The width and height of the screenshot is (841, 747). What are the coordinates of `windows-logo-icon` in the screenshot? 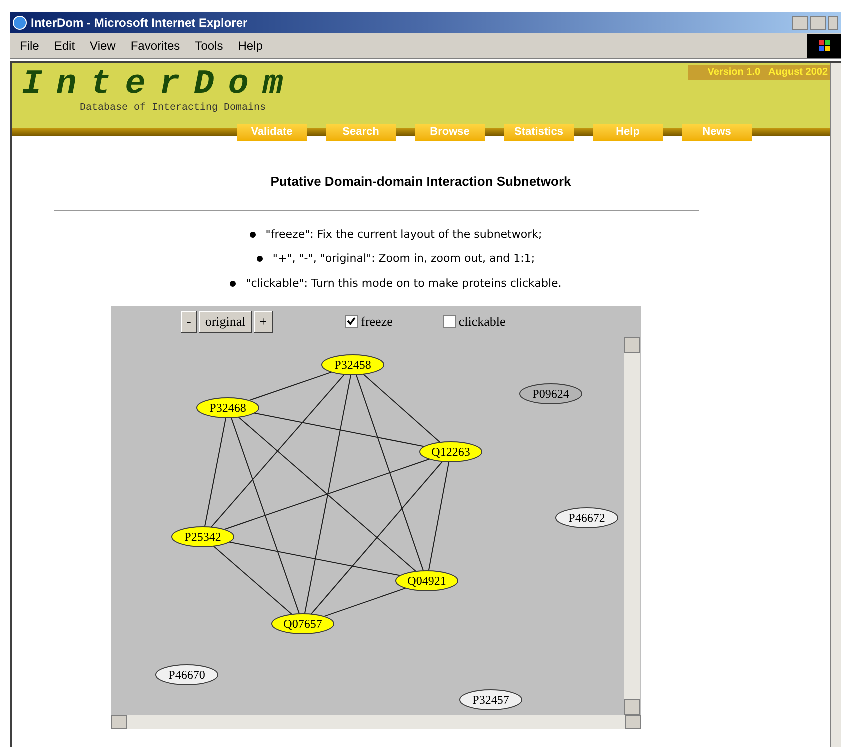 It's located at (824, 46).